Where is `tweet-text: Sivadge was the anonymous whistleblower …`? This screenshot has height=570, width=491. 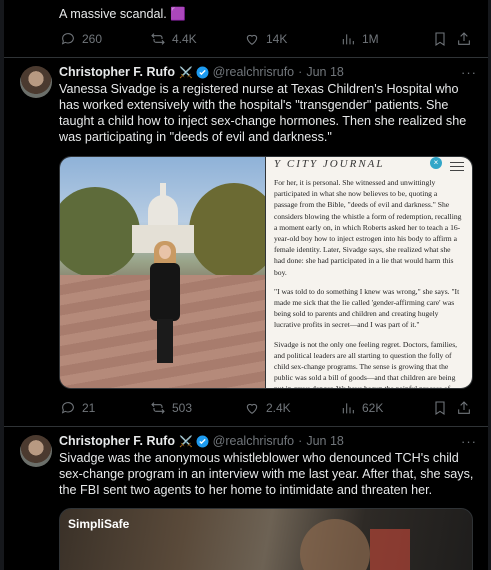 tweet-text: Sivadge was the anonymous whistleblower … is located at coordinates (266, 474).